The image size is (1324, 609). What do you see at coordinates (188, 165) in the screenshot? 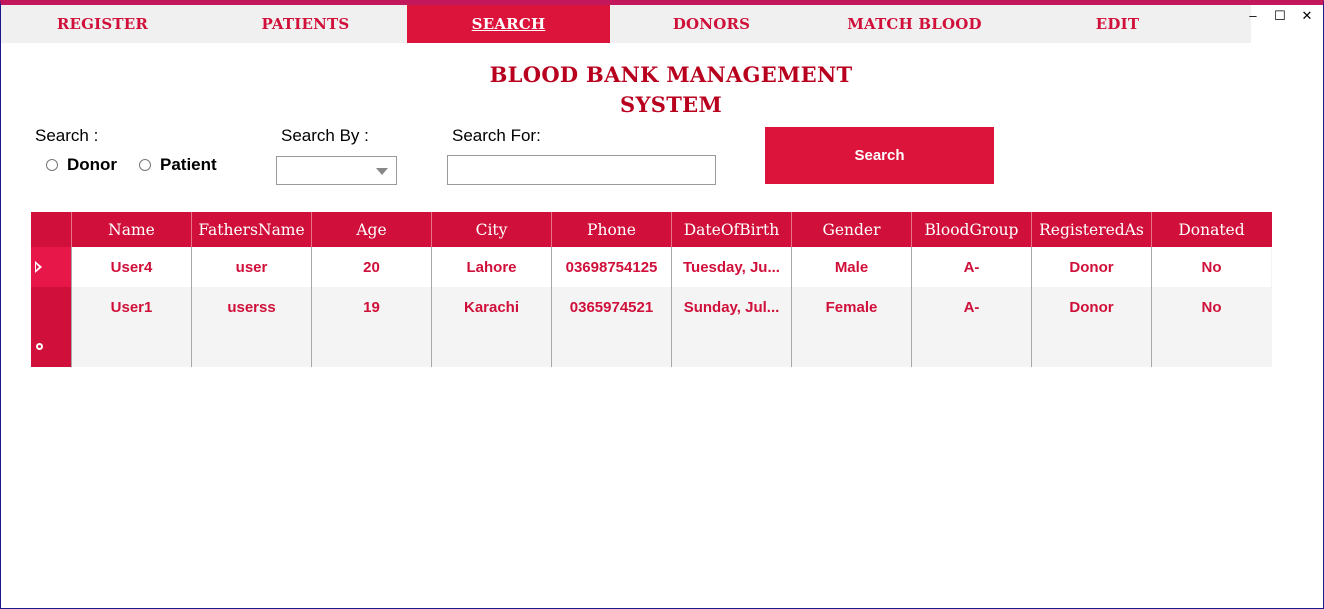
I see `patient-radio-label: Patient` at bounding box center [188, 165].